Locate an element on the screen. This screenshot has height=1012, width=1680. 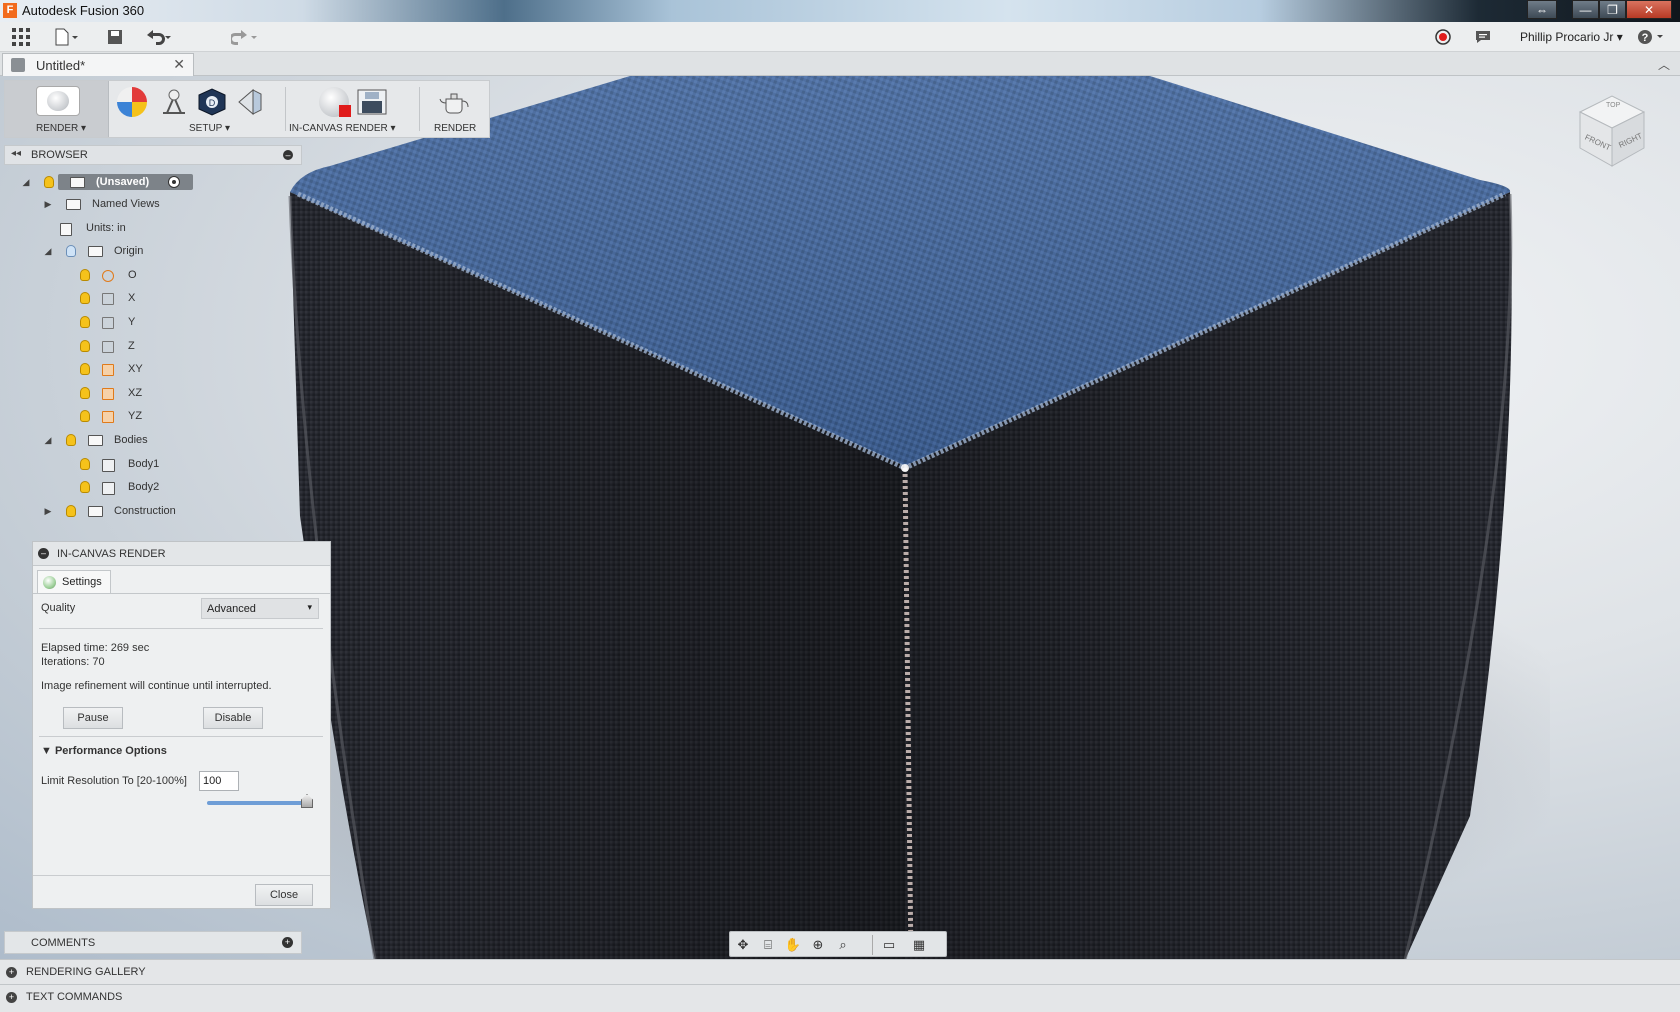
browser-minimize-icon: – is located at coordinates (288, 155).